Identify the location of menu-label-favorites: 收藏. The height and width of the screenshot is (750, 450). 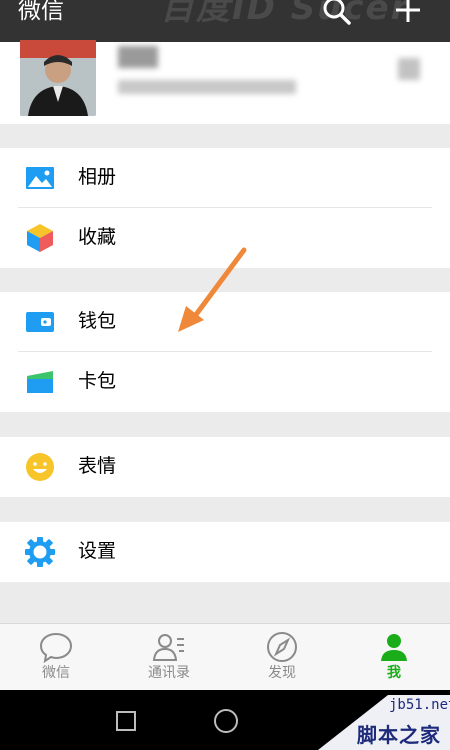
(97, 237).